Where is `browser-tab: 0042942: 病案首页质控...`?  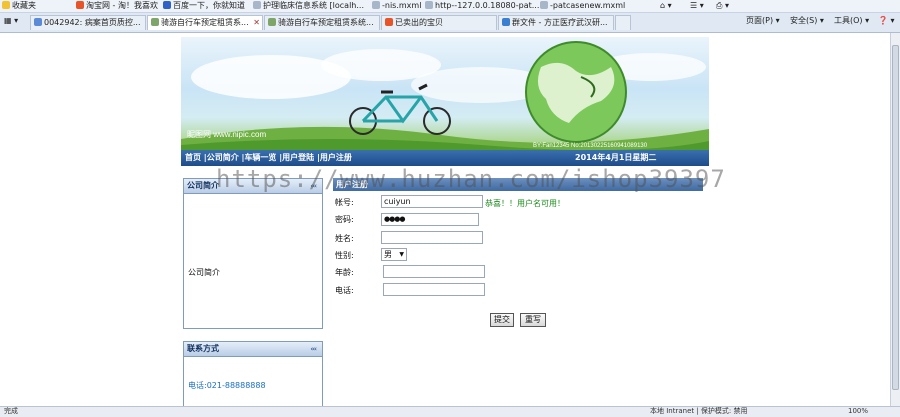
browser-tab: 0042942: 病案首页质控... is located at coordinates (88, 22).